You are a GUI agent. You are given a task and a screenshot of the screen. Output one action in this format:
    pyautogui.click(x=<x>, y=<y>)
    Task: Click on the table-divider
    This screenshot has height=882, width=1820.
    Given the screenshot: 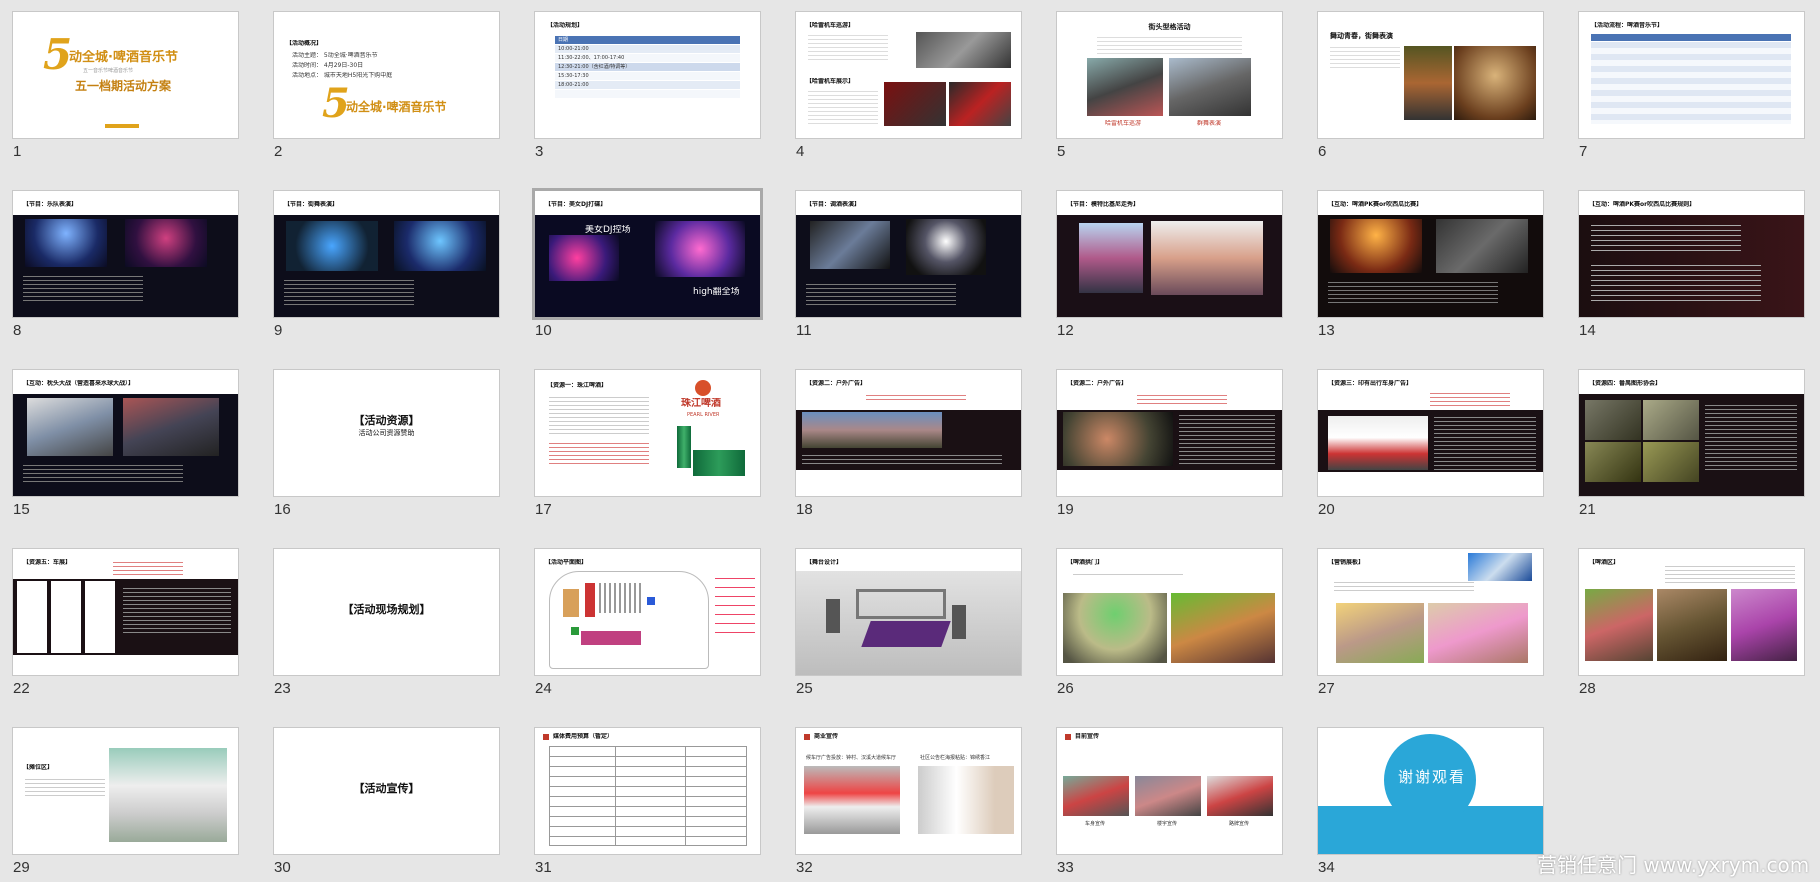 What is the action you would take?
    pyautogui.click(x=685, y=796)
    